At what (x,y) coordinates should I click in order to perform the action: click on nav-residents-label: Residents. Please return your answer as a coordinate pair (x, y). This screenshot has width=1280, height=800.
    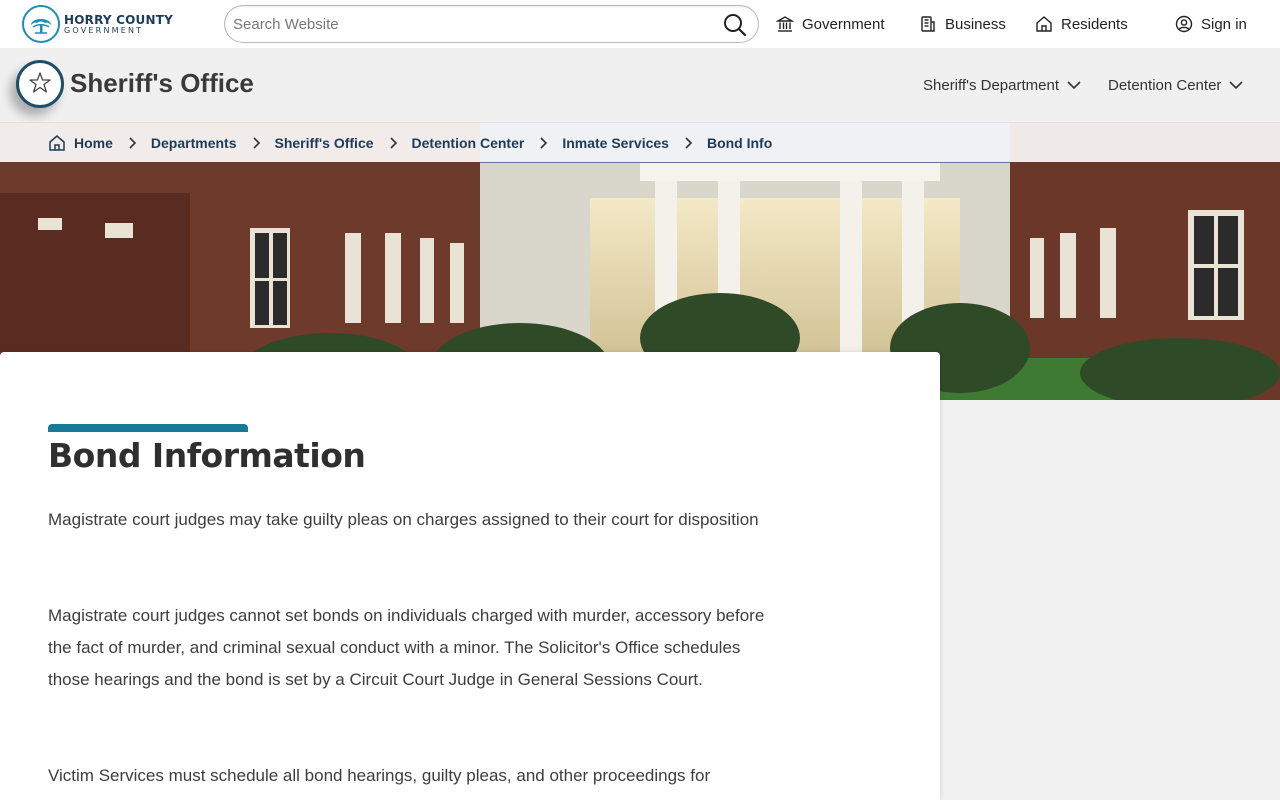
    Looking at the image, I should click on (1094, 24).